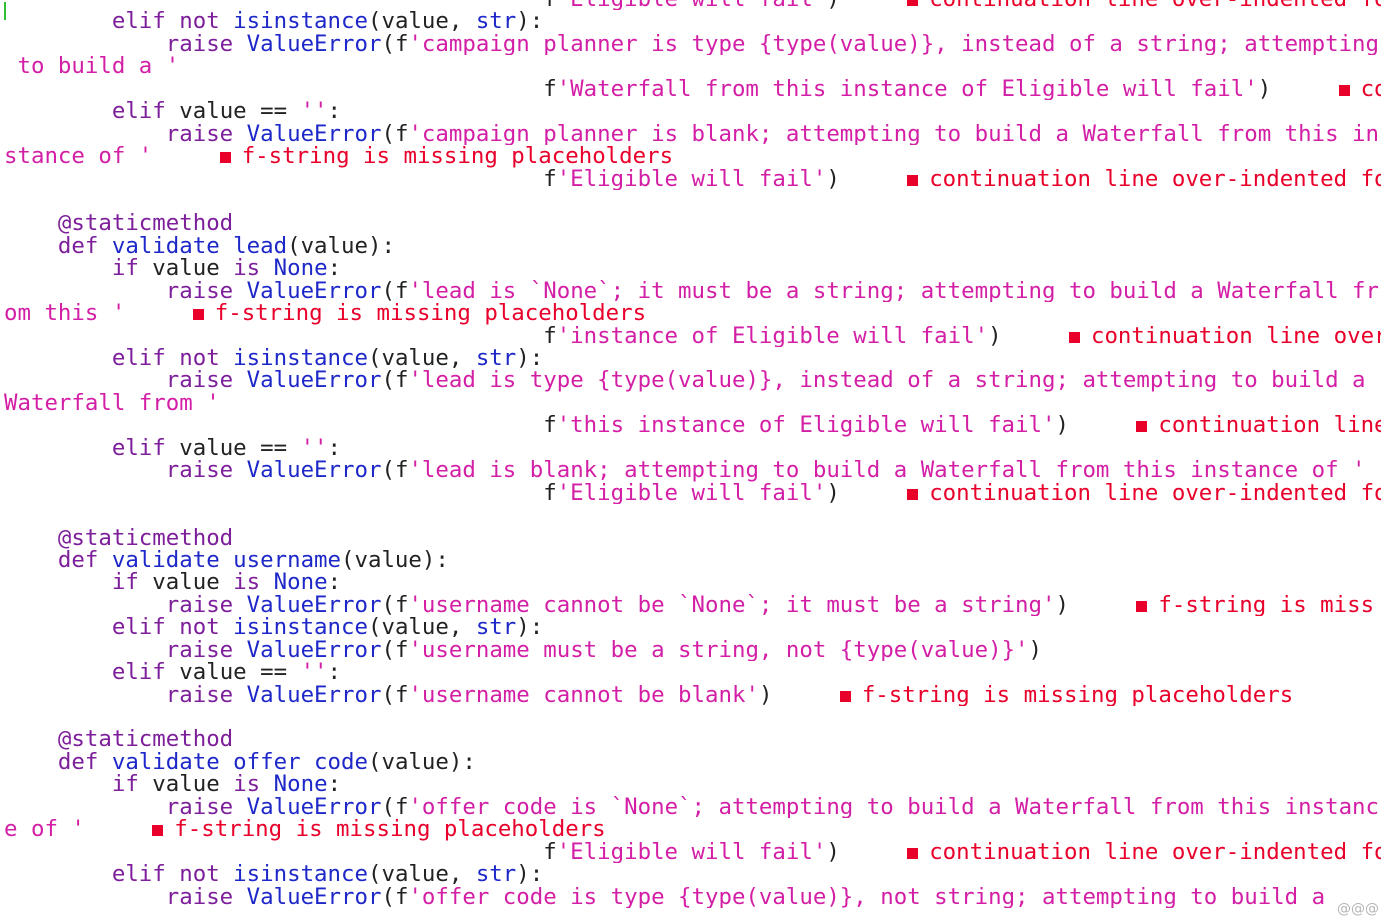  I want to click on code-line: Waterfall from ', so click(692, 403).